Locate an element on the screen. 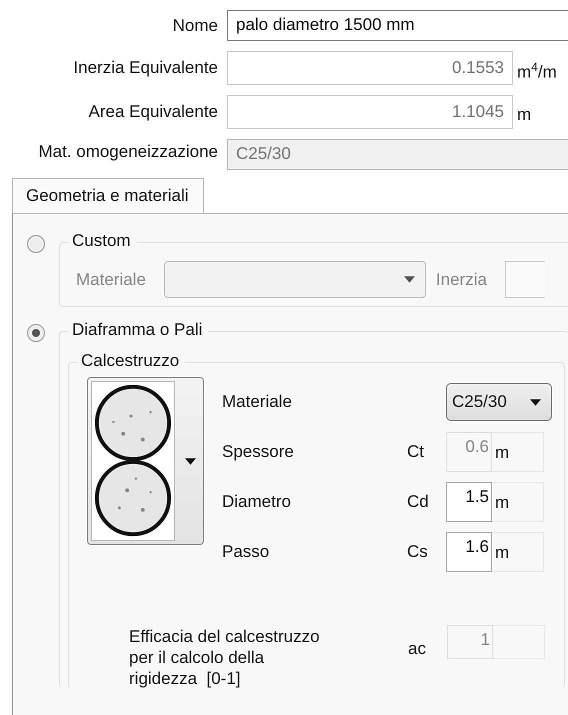 The height and width of the screenshot is (715, 568). input-field: 1.5 is located at coordinates (469, 502).